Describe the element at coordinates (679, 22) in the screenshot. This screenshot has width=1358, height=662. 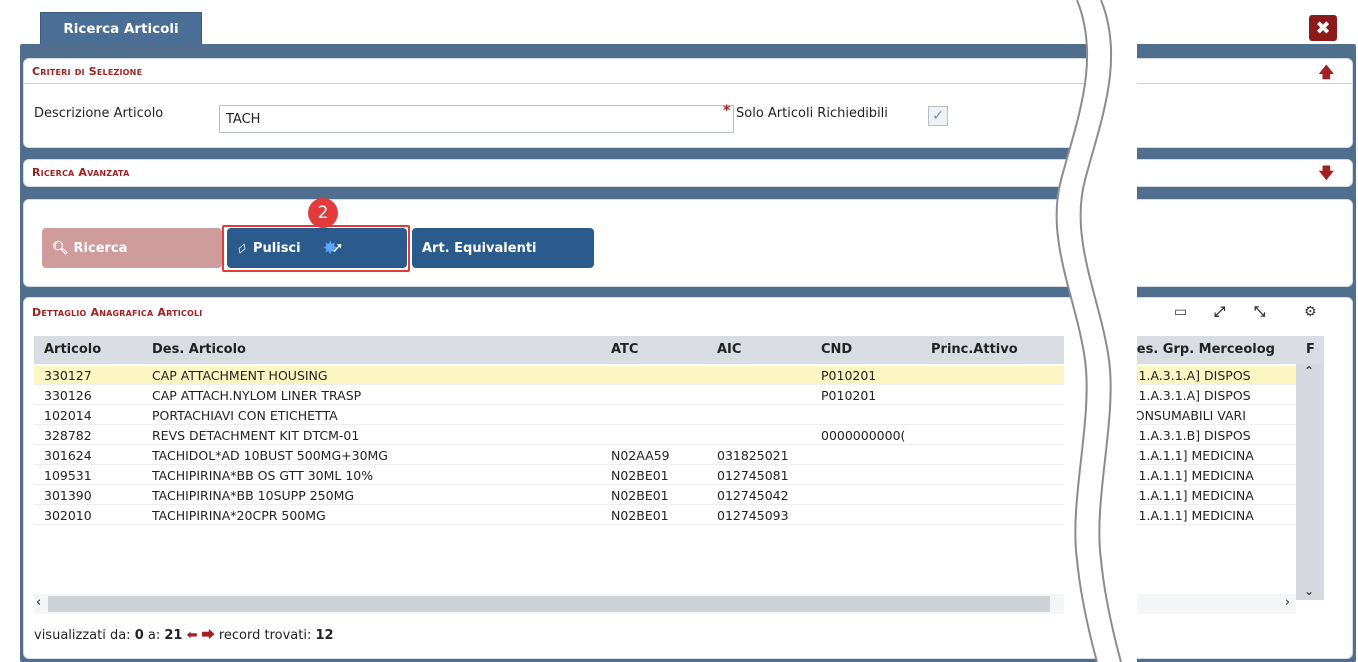
I see `tab-bar: Ricerca Articoli ✖` at that location.